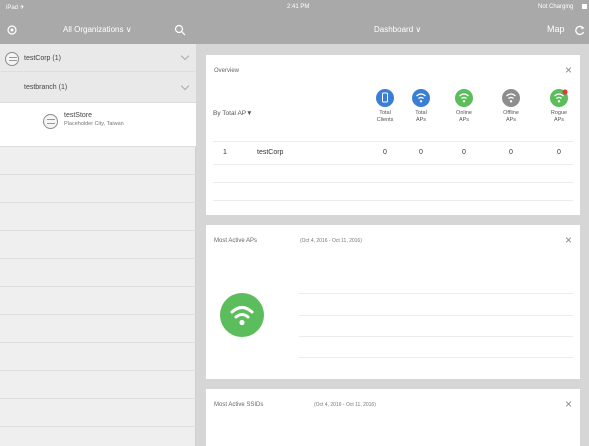  I want to click on column-total-aps: Total APs, so click(421, 106).